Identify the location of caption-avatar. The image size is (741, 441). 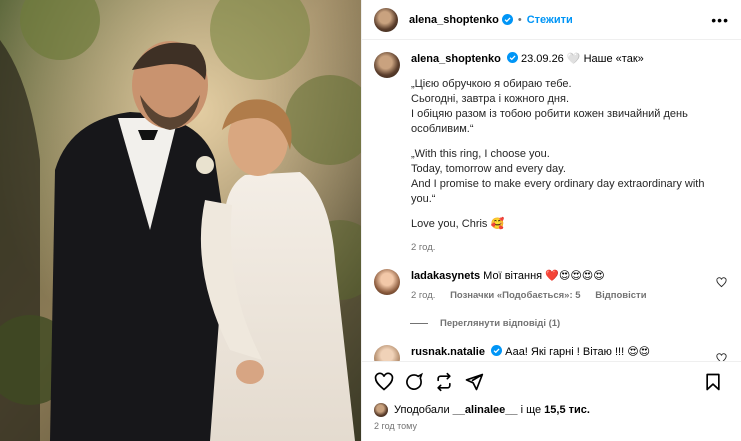
(387, 65).